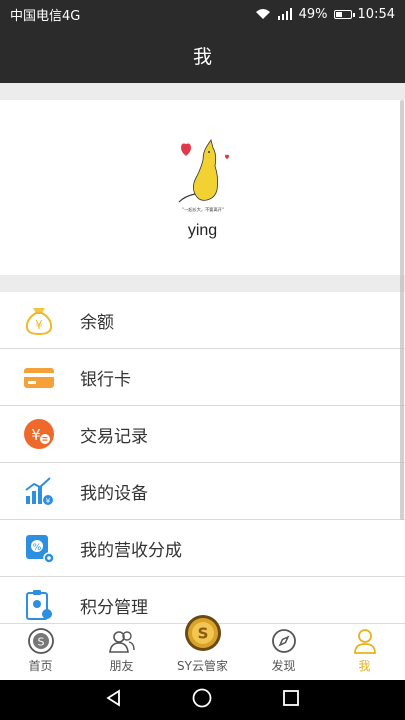 This screenshot has width=405, height=720. What do you see at coordinates (131, 550) in the screenshot?
I see `menu-item-label: 我的营收分成` at bounding box center [131, 550].